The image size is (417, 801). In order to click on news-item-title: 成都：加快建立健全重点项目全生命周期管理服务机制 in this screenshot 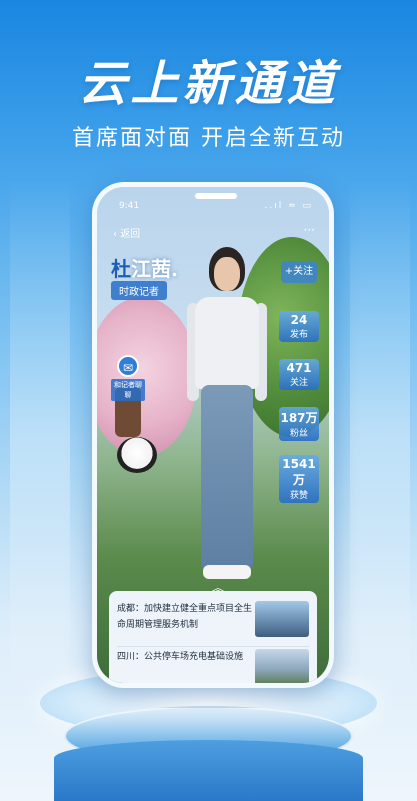, I will do `click(185, 617)`.